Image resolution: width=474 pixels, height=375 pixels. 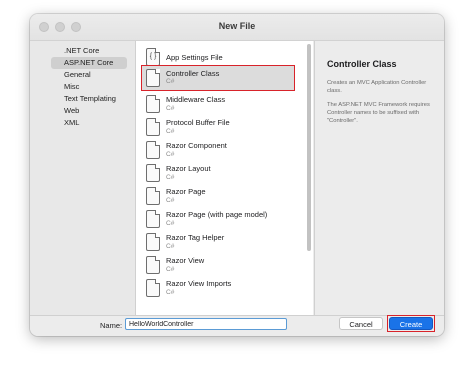 I want to click on template-razor-page: Razor Page C#, so click(x=226, y=198).